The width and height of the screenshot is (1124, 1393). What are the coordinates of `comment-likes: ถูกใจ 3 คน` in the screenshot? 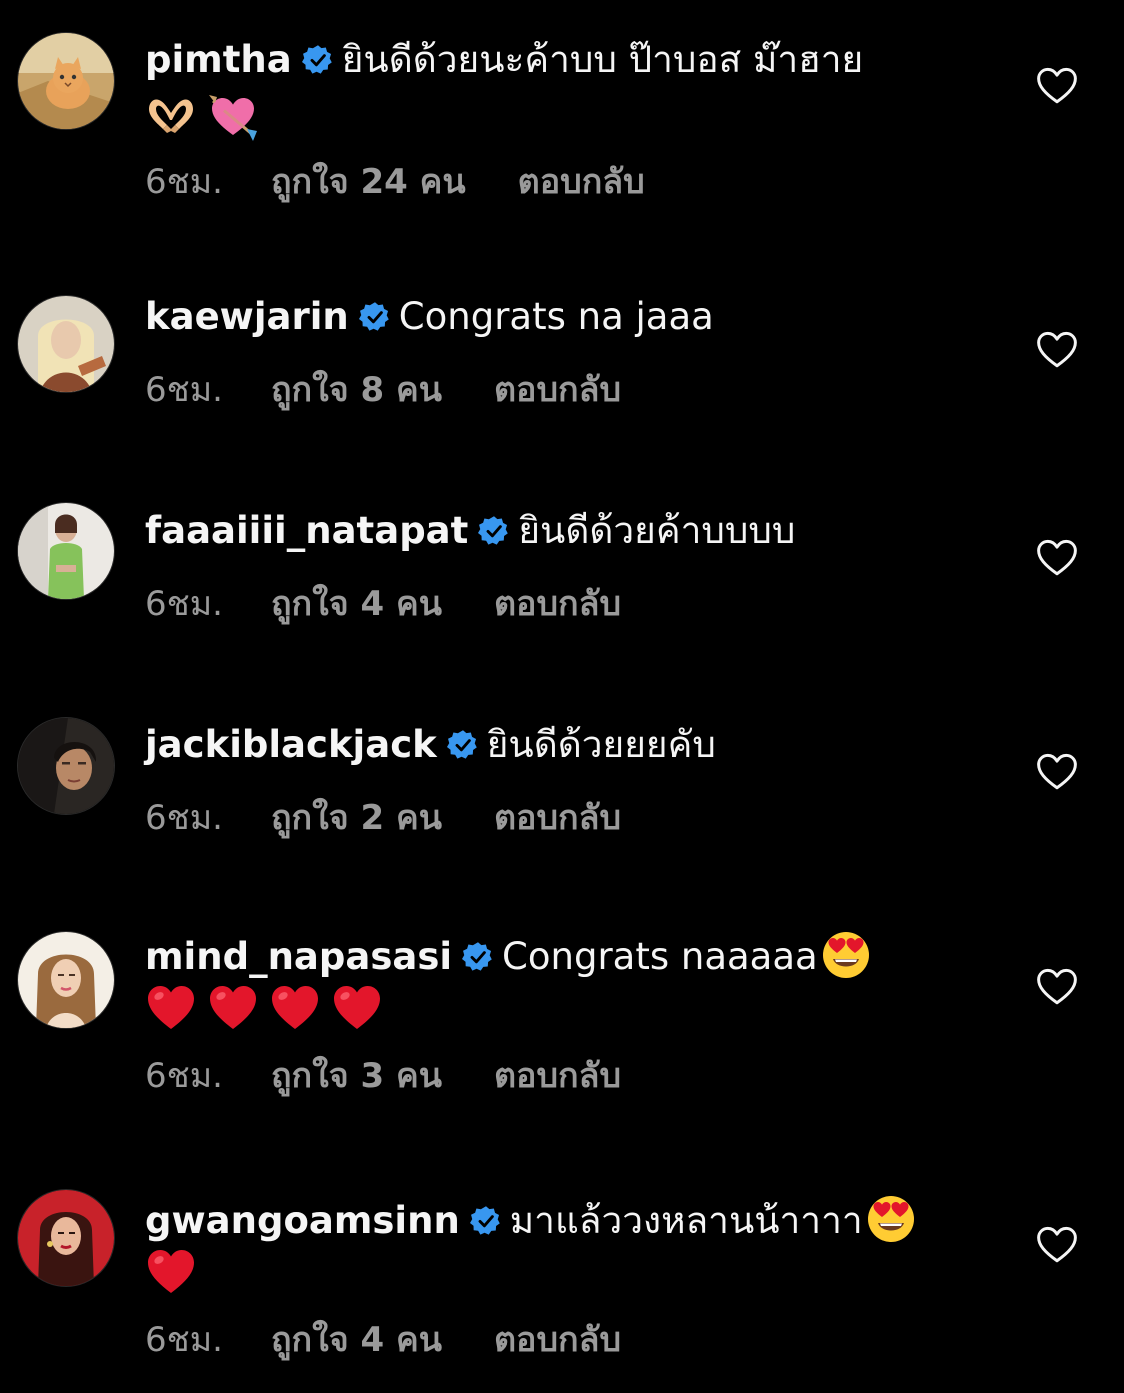 It's located at (356, 1076).